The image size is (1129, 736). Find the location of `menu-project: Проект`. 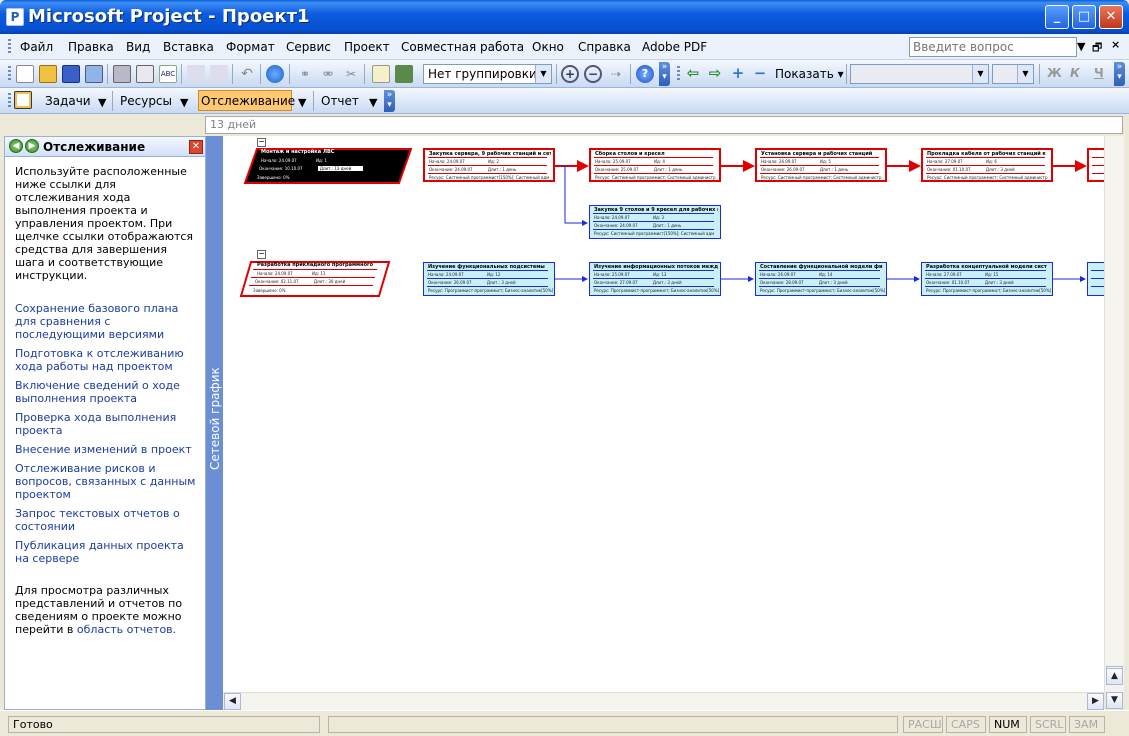

menu-project: Проект is located at coordinates (367, 47).